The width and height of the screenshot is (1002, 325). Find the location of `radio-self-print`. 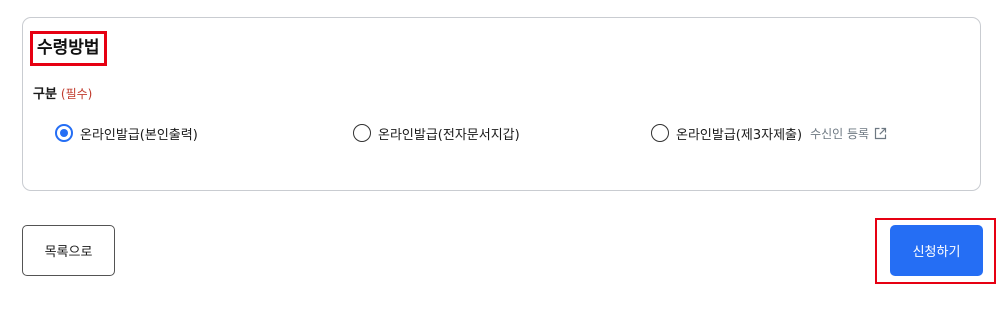

radio-self-print is located at coordinates (64, 133).